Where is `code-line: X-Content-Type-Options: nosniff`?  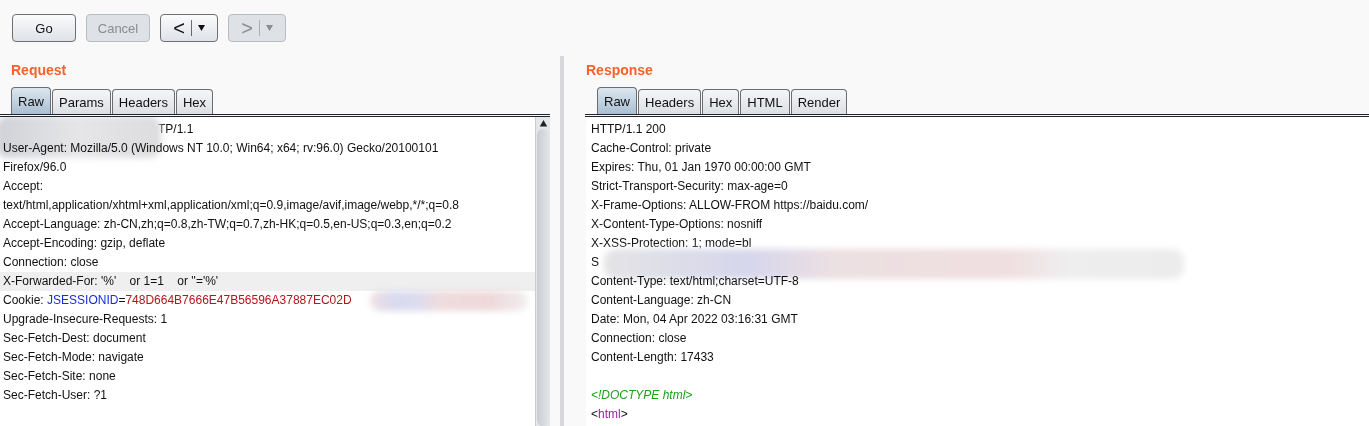 code-line: X-Content-Type-Options: nosniff is located at coordinates (677, 224).